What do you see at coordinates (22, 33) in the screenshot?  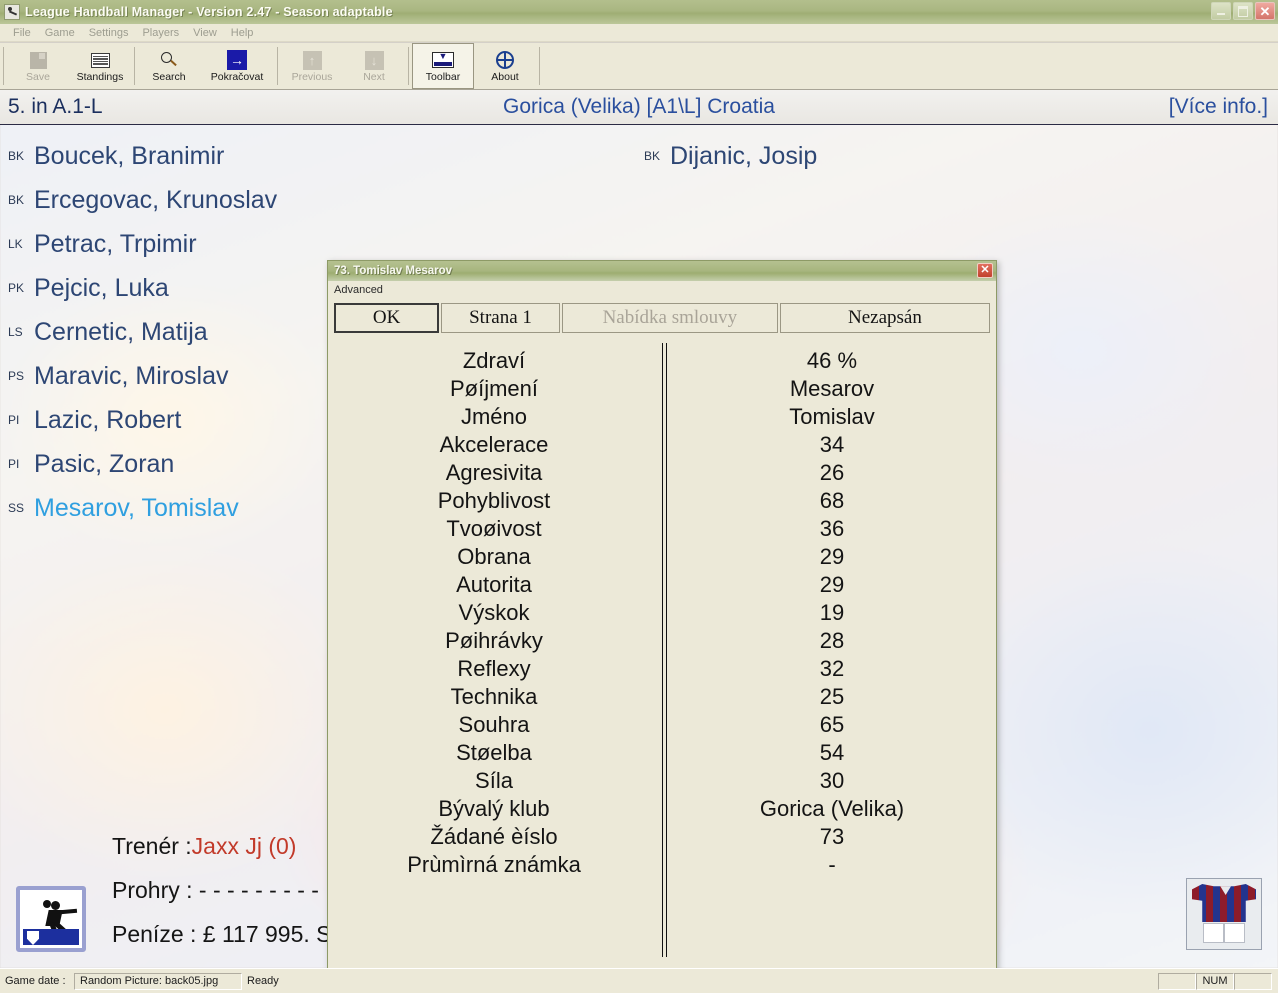 I see `menu-item-file: File` at bounding box center [22, 33].